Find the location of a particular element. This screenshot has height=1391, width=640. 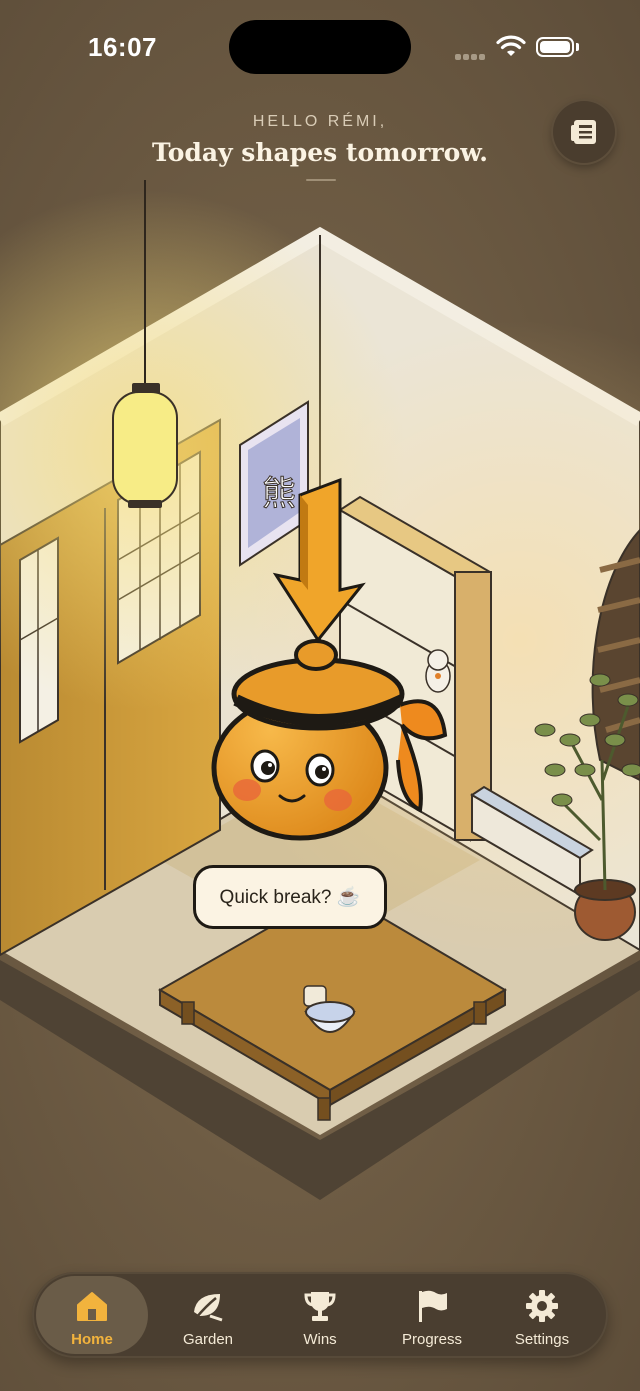

status-bar: 16:07 is located at coordinates (320, 46).